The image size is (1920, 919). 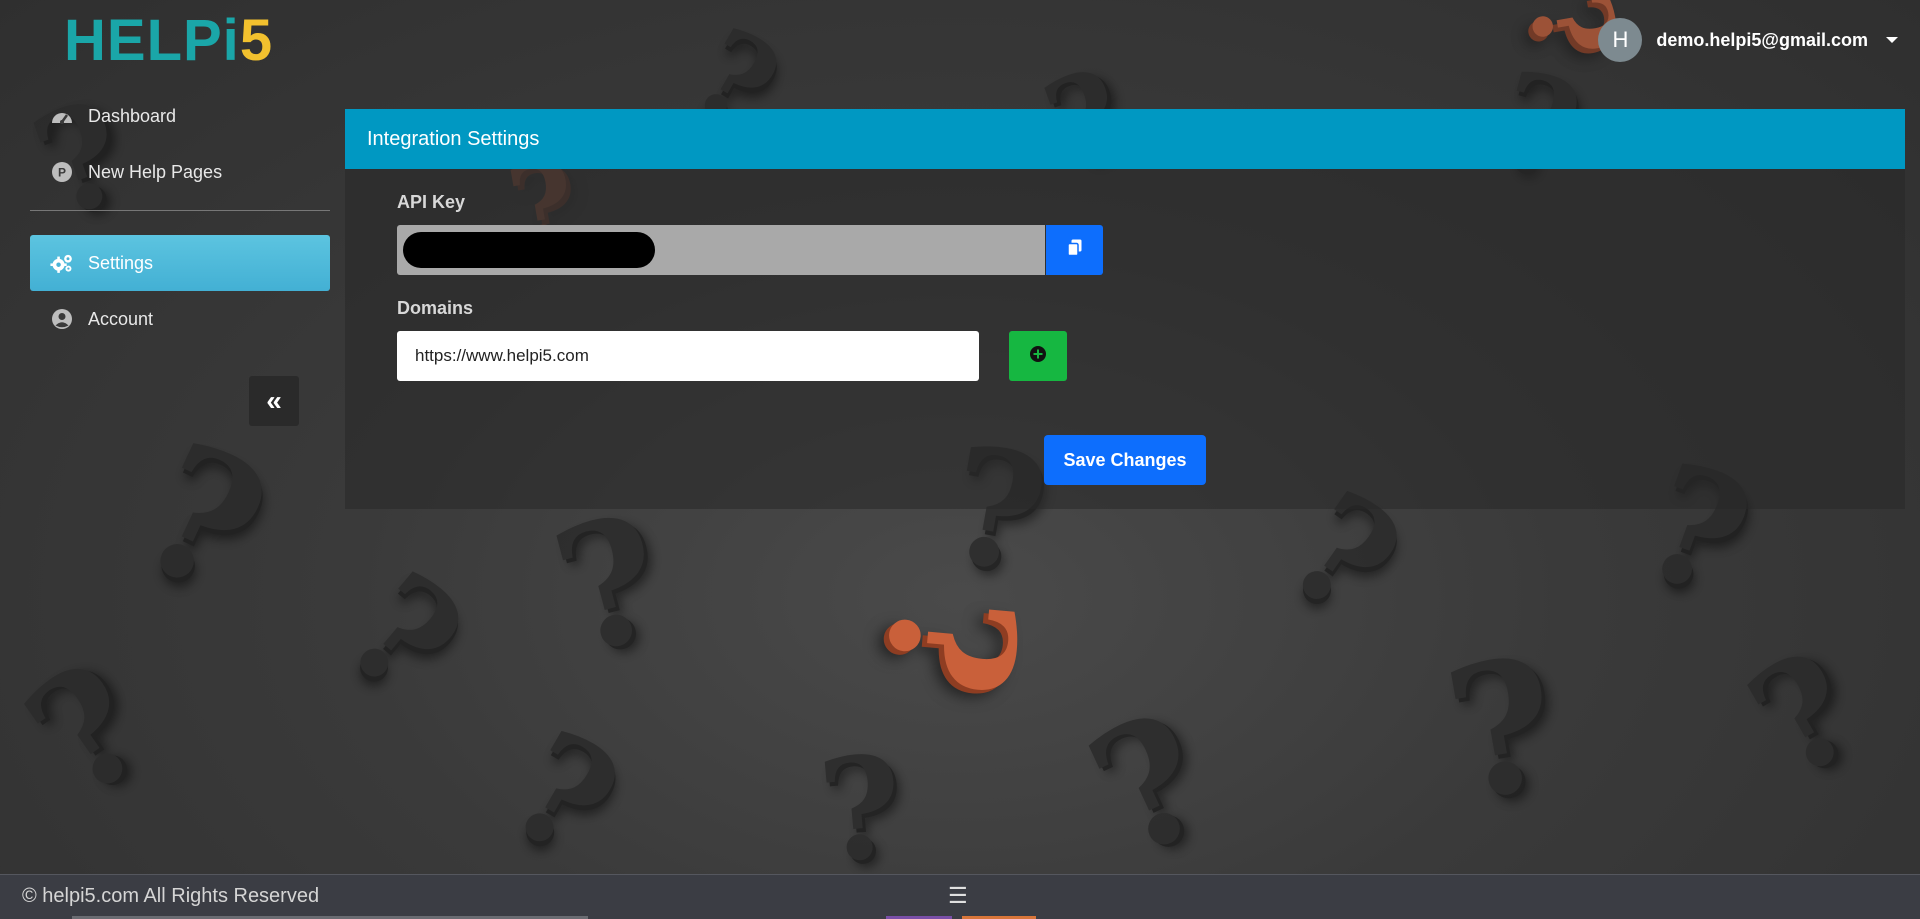 What do you see at coordinates (121, 262) in the screenshot?
I see `sidebar-item-label: Settings` at bounding box center [121, 262].